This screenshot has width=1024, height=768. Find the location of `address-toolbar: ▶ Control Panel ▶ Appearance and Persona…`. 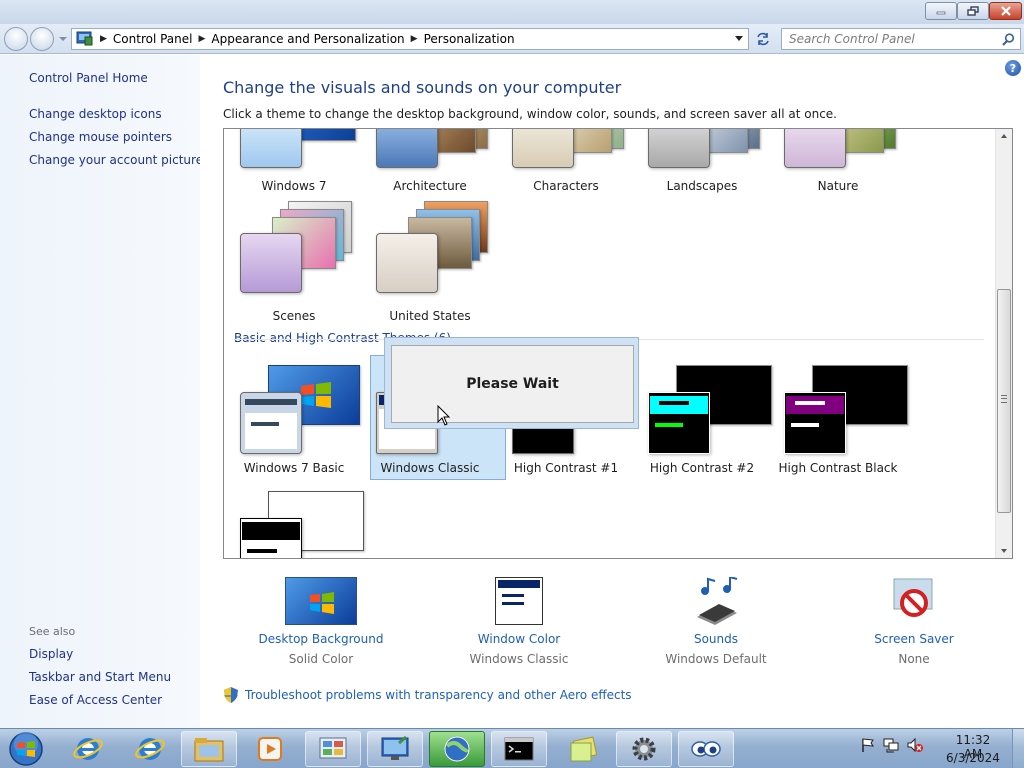

address-toolbar: ▶ Control Panel ▶ Appearance and Persona… is located at coordinates (512, 39).